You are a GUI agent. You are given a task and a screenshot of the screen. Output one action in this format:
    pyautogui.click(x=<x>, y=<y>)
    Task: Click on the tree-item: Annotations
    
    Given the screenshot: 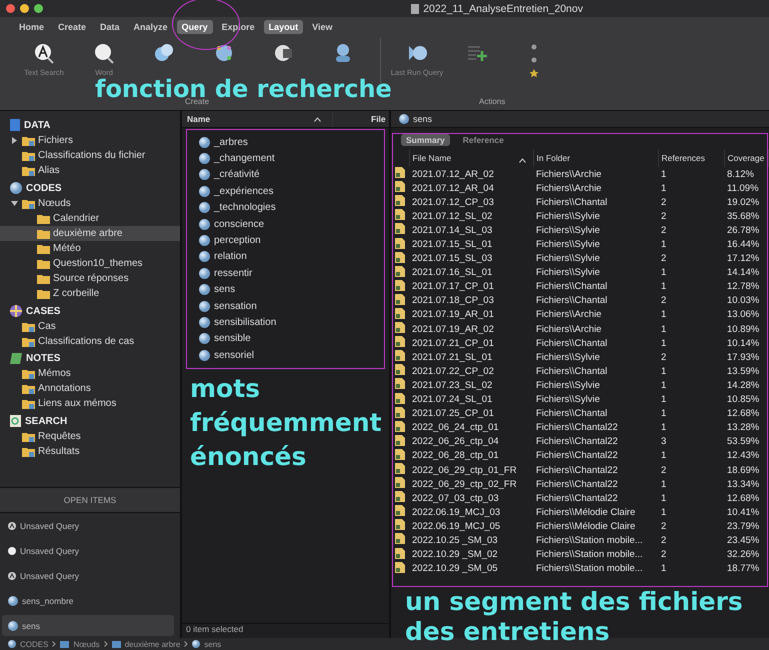 What is the action you would take?
    pyautogui.click(x=90, y=388)
    